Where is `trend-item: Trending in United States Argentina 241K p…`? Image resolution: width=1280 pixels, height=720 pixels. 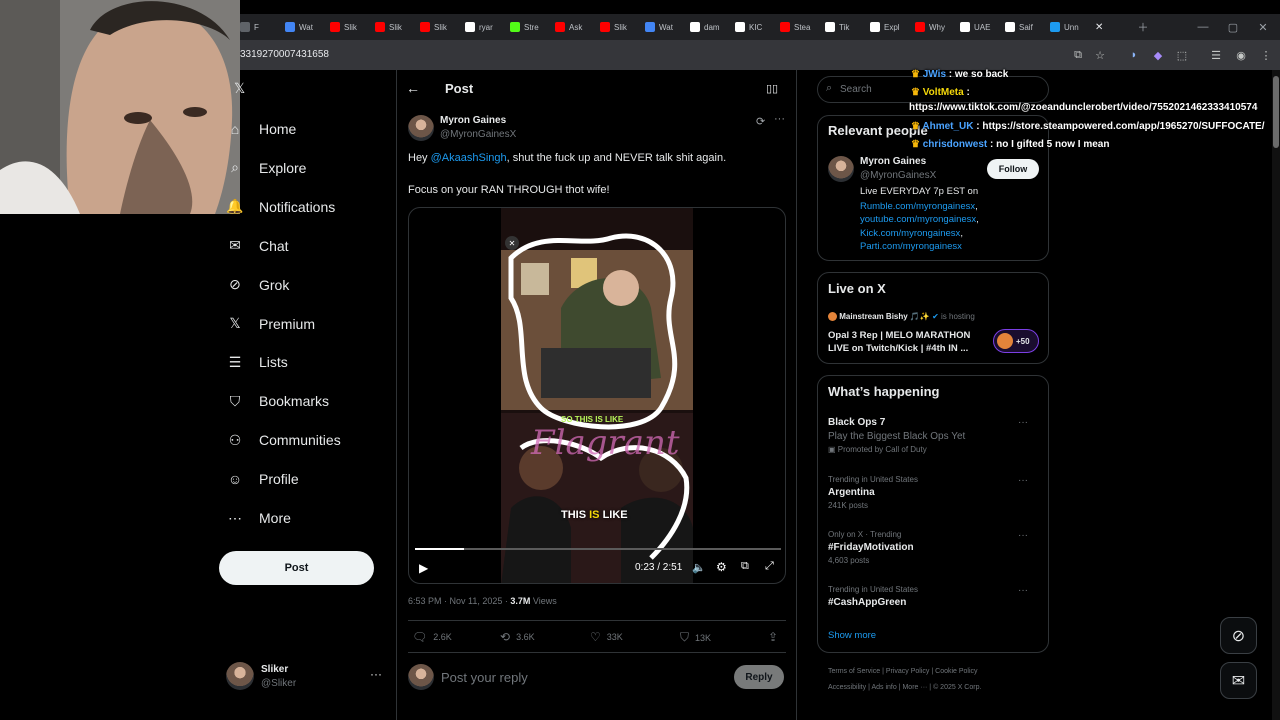
trend-item: Trending in United States Argentina 241K p… is located at coordinates (933, 494).